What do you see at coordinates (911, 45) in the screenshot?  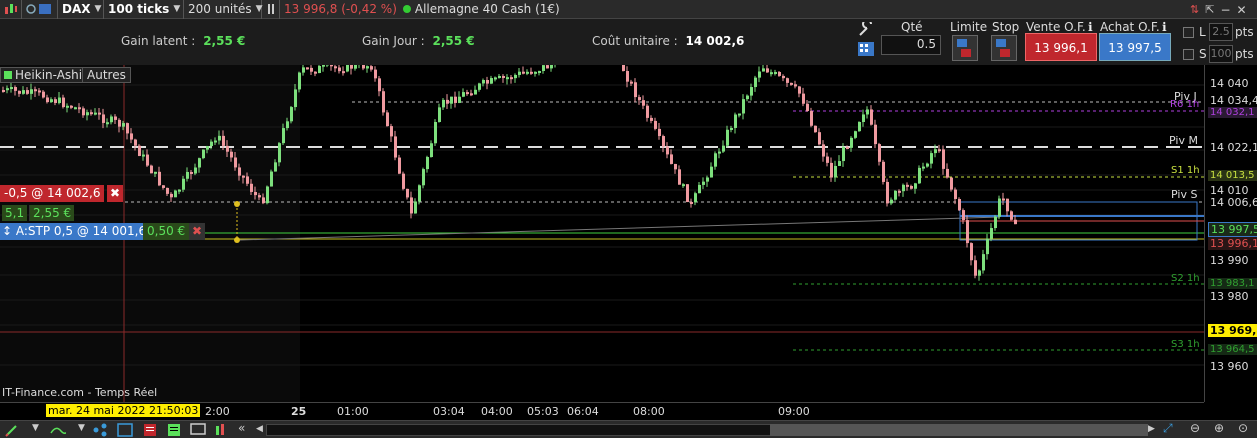 I see `qty-input: 0.5` at bounding box center [911, 45].